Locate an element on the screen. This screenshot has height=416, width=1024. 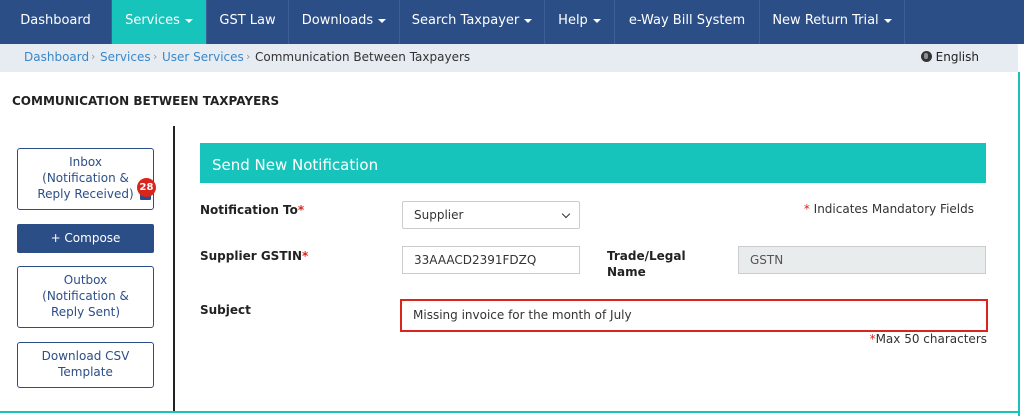
compose-button: + Compose is located at coordinates (85, 238).